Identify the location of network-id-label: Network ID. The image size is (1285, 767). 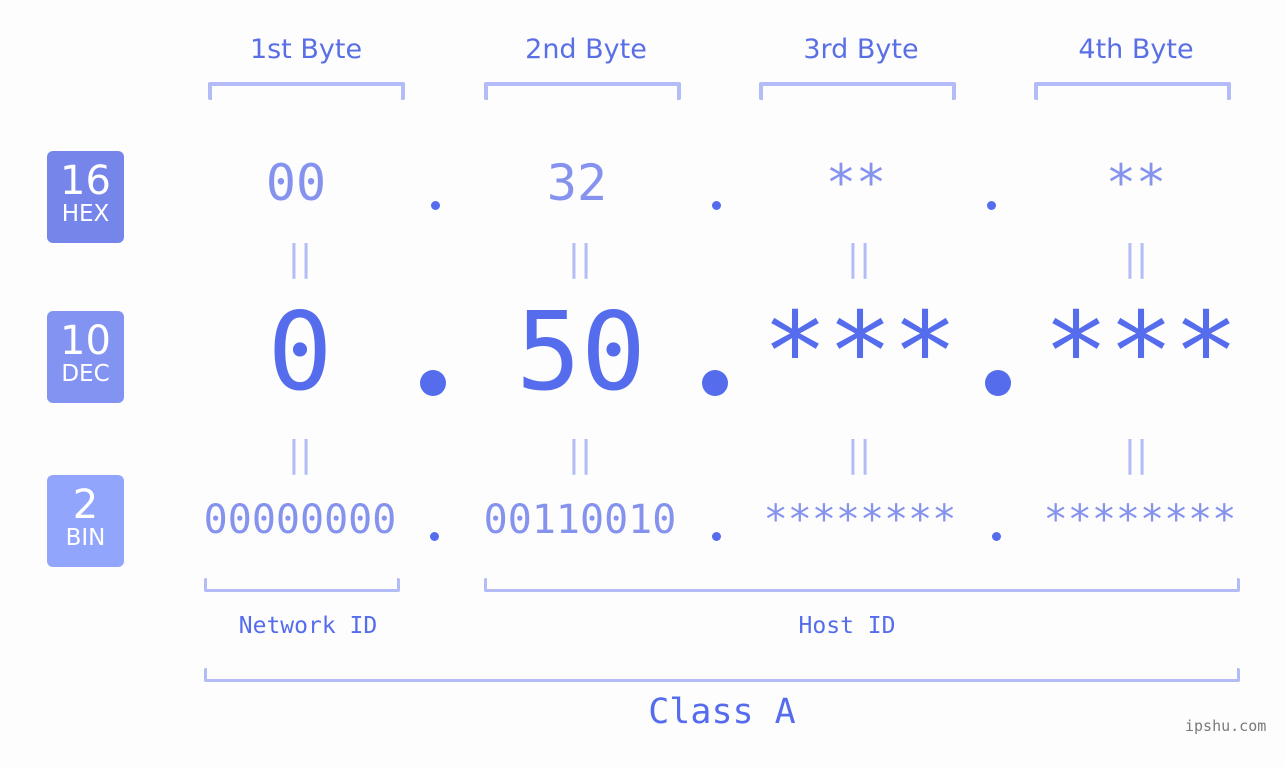
(308, 626).